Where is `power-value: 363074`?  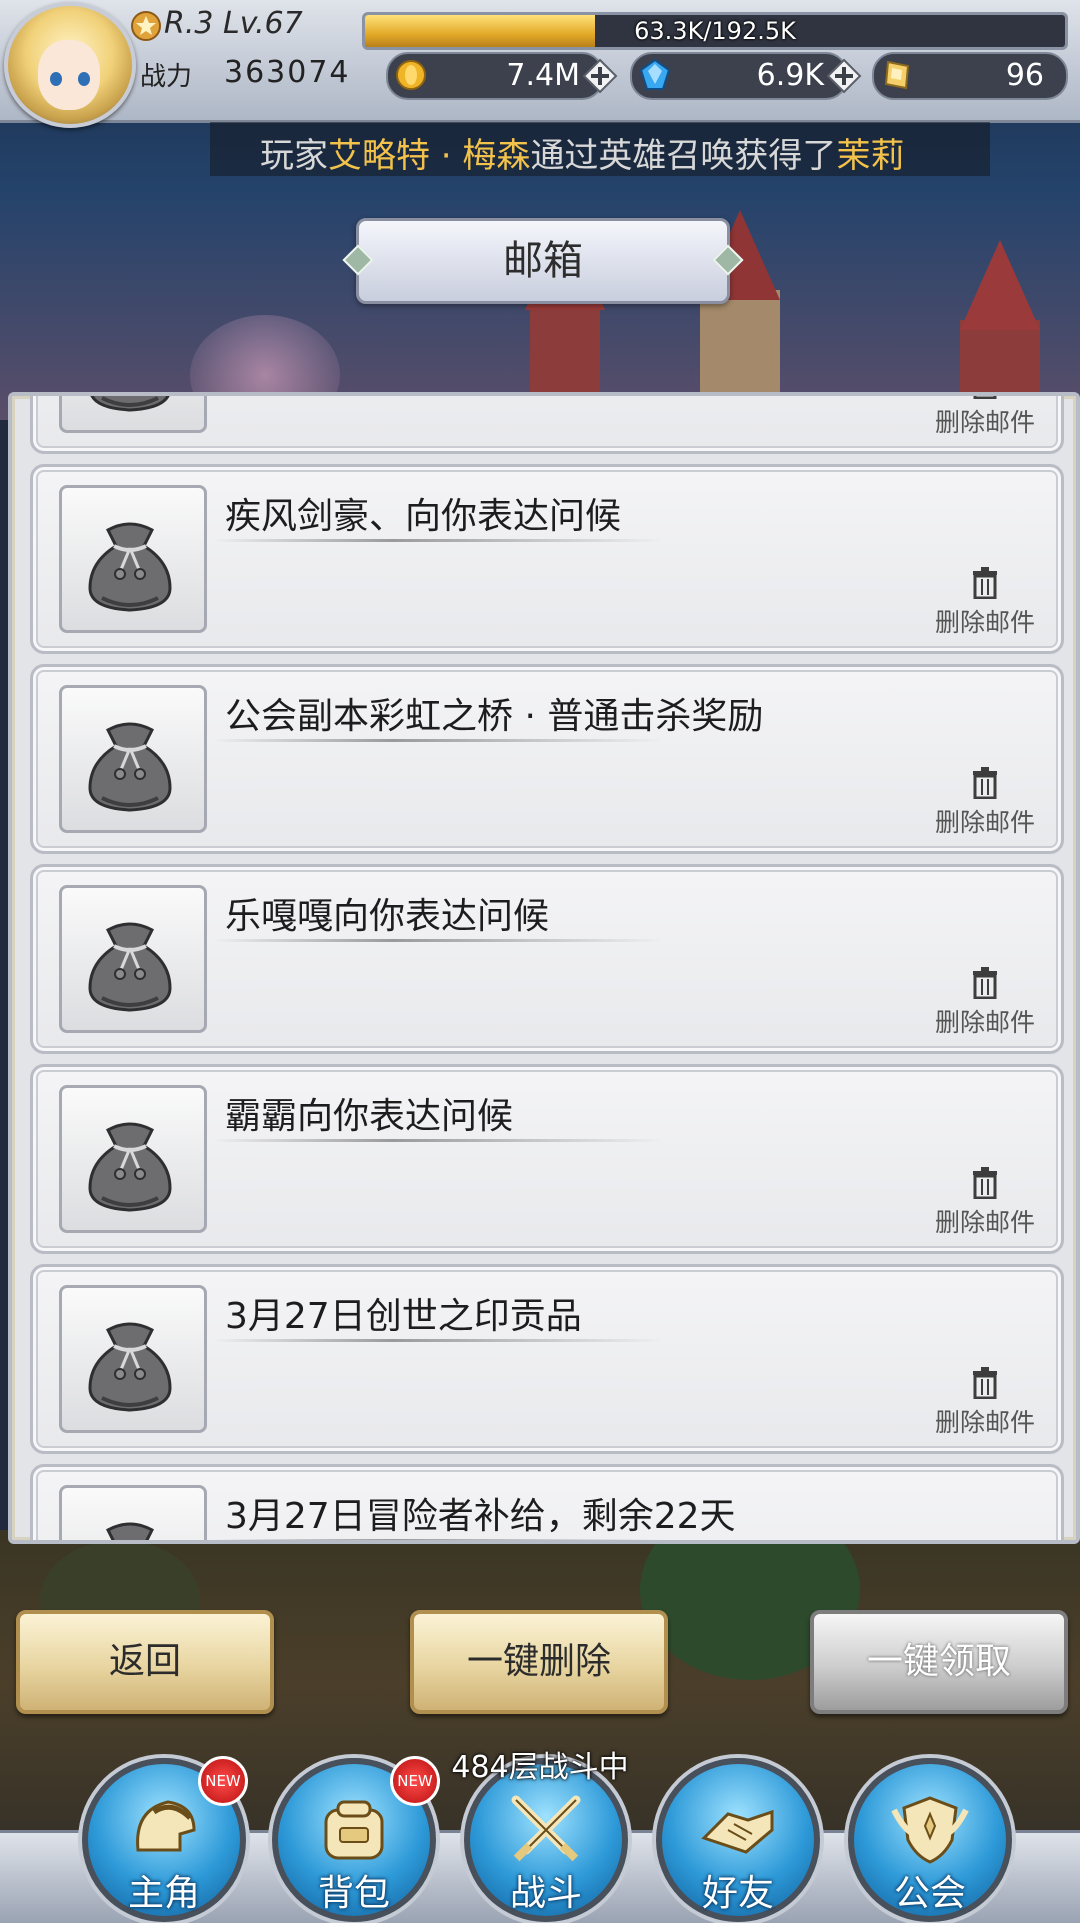
power-value: 363074 is located at coordinates (287, 72).